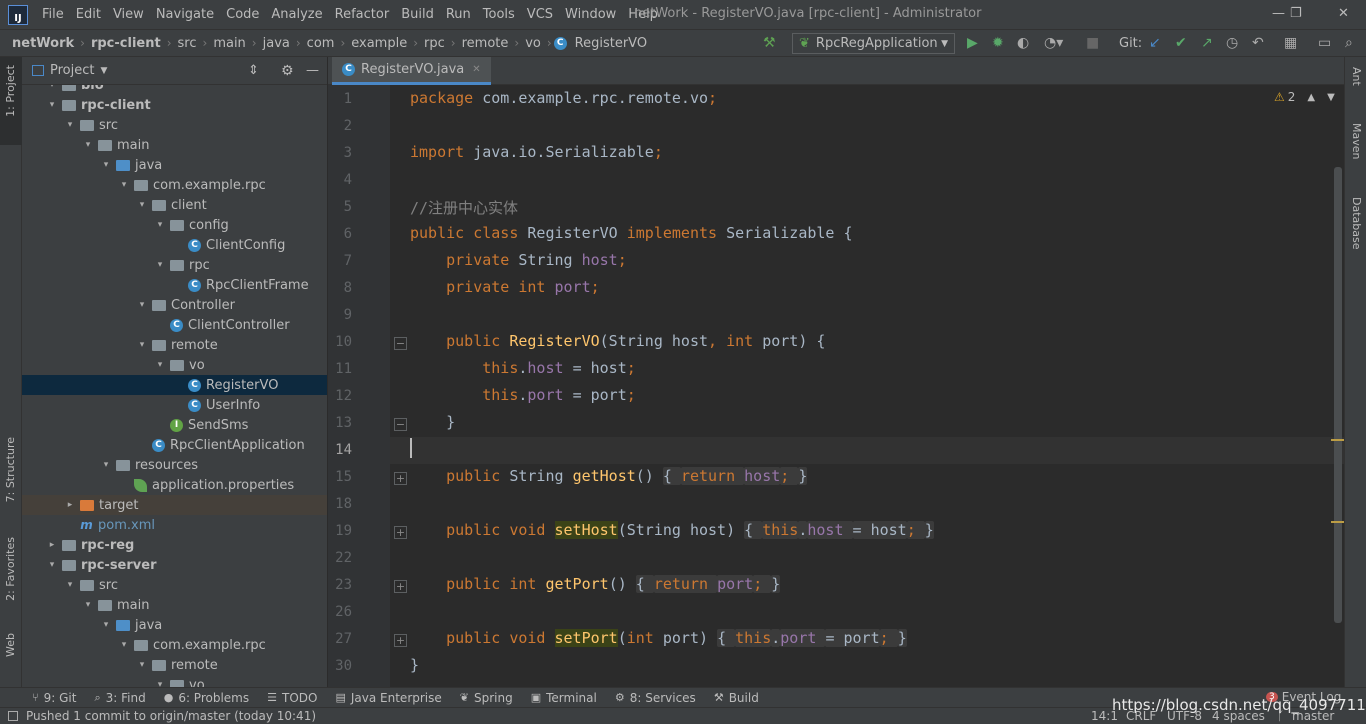 The height and width of the screenshot is (724, 1366). What do you see at coordinates (10, 91) in the screenshot?
I see `project-tool-button: 1: Project` at bounding box center [10, 91].